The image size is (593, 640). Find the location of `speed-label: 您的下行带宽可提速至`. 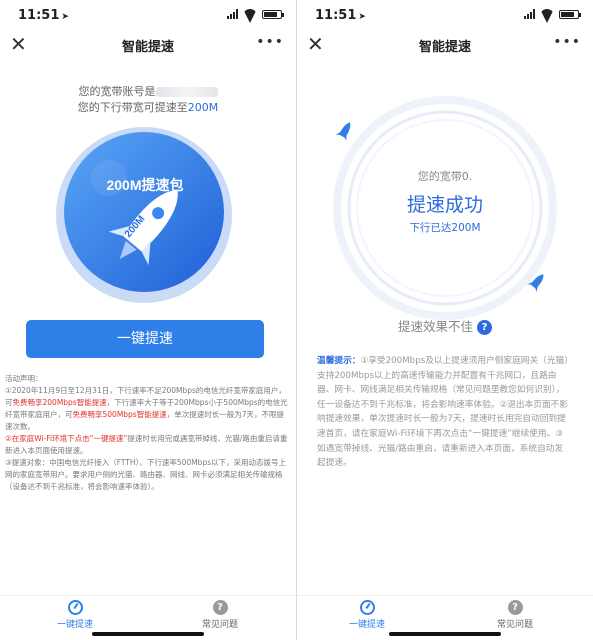

speed-label: 您的下行带宽可提速至 is located at coordinates (132, 107).